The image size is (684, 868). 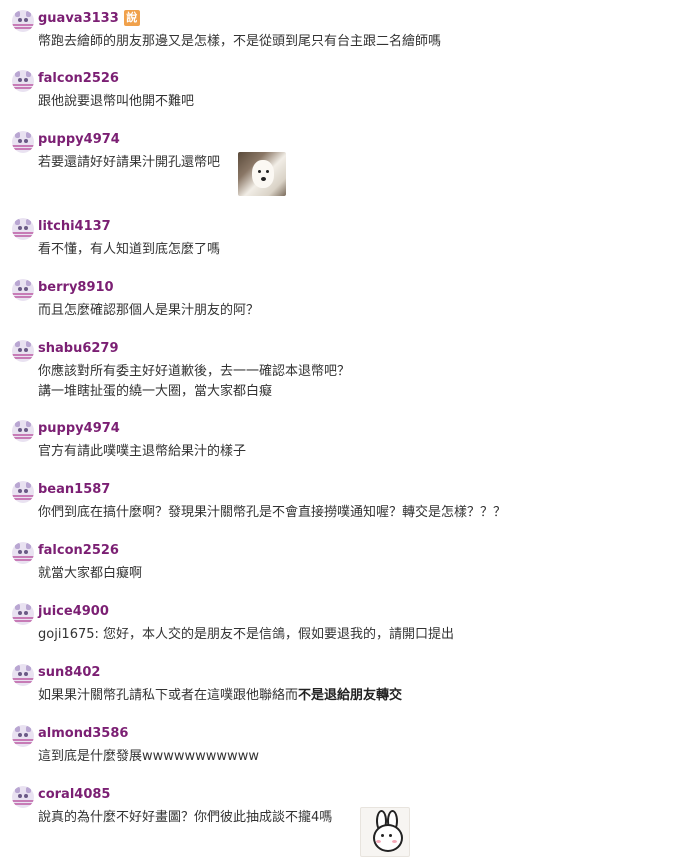 What do you see at coordinates (116, 101) in the screenshot?
I see `comment-text: 跟他說要退幣叫他開不難吧` at bounding box center [116, 101].